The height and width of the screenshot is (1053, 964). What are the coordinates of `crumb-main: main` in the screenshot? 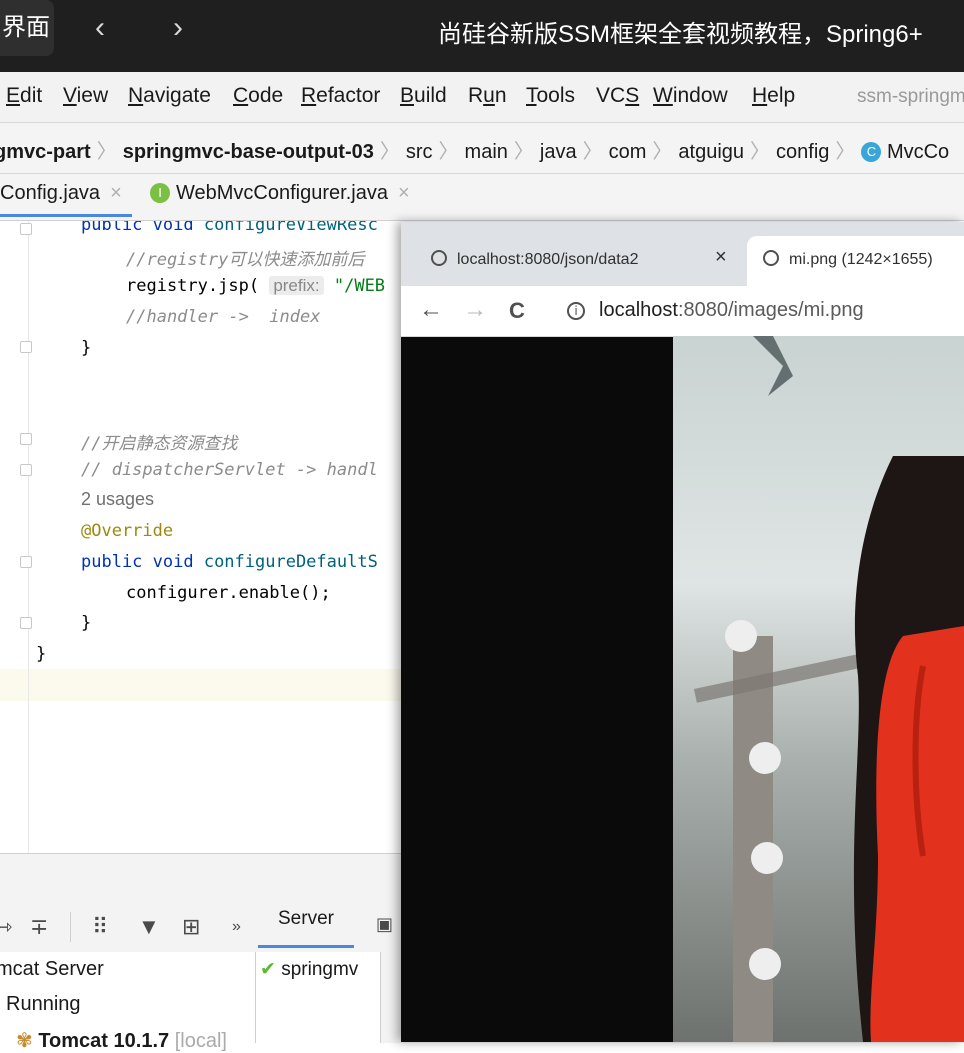 It's located at (486, 152).